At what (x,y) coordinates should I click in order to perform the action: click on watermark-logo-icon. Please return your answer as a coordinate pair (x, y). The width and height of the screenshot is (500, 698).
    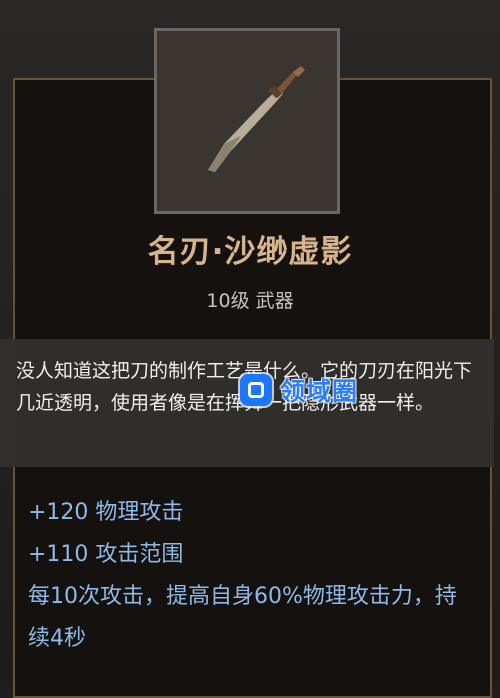
    Looking at the image, I should click on (256, 390).